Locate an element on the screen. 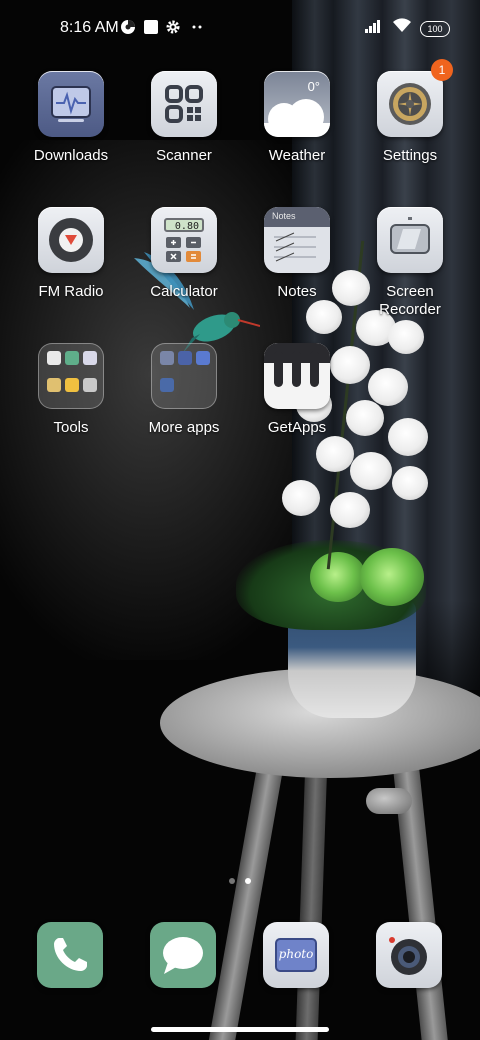 This screenshot has width=480, height=1040. scanner-icon is located at coordinates (184, 104).